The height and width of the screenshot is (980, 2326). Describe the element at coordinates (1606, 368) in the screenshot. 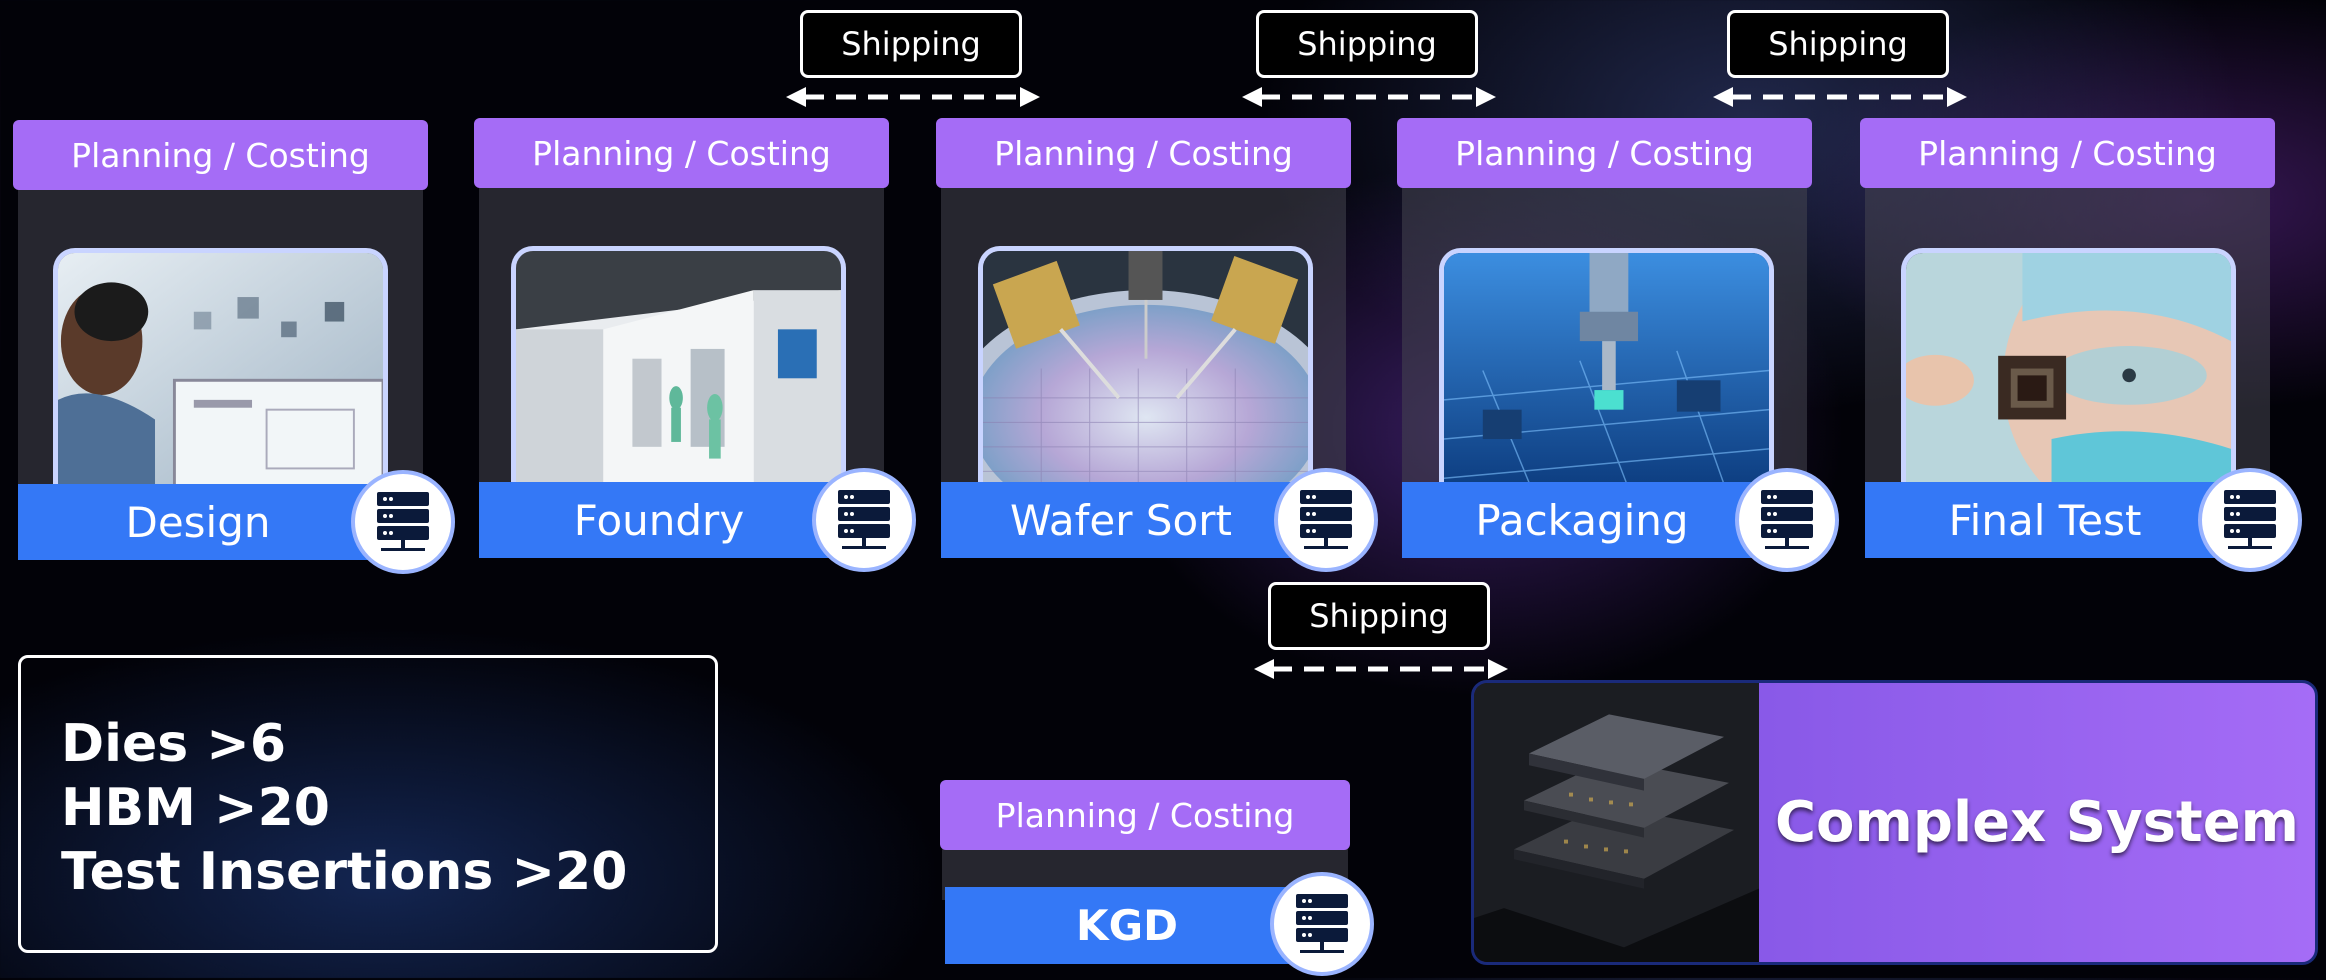

I see `packaging-photo` at that location.